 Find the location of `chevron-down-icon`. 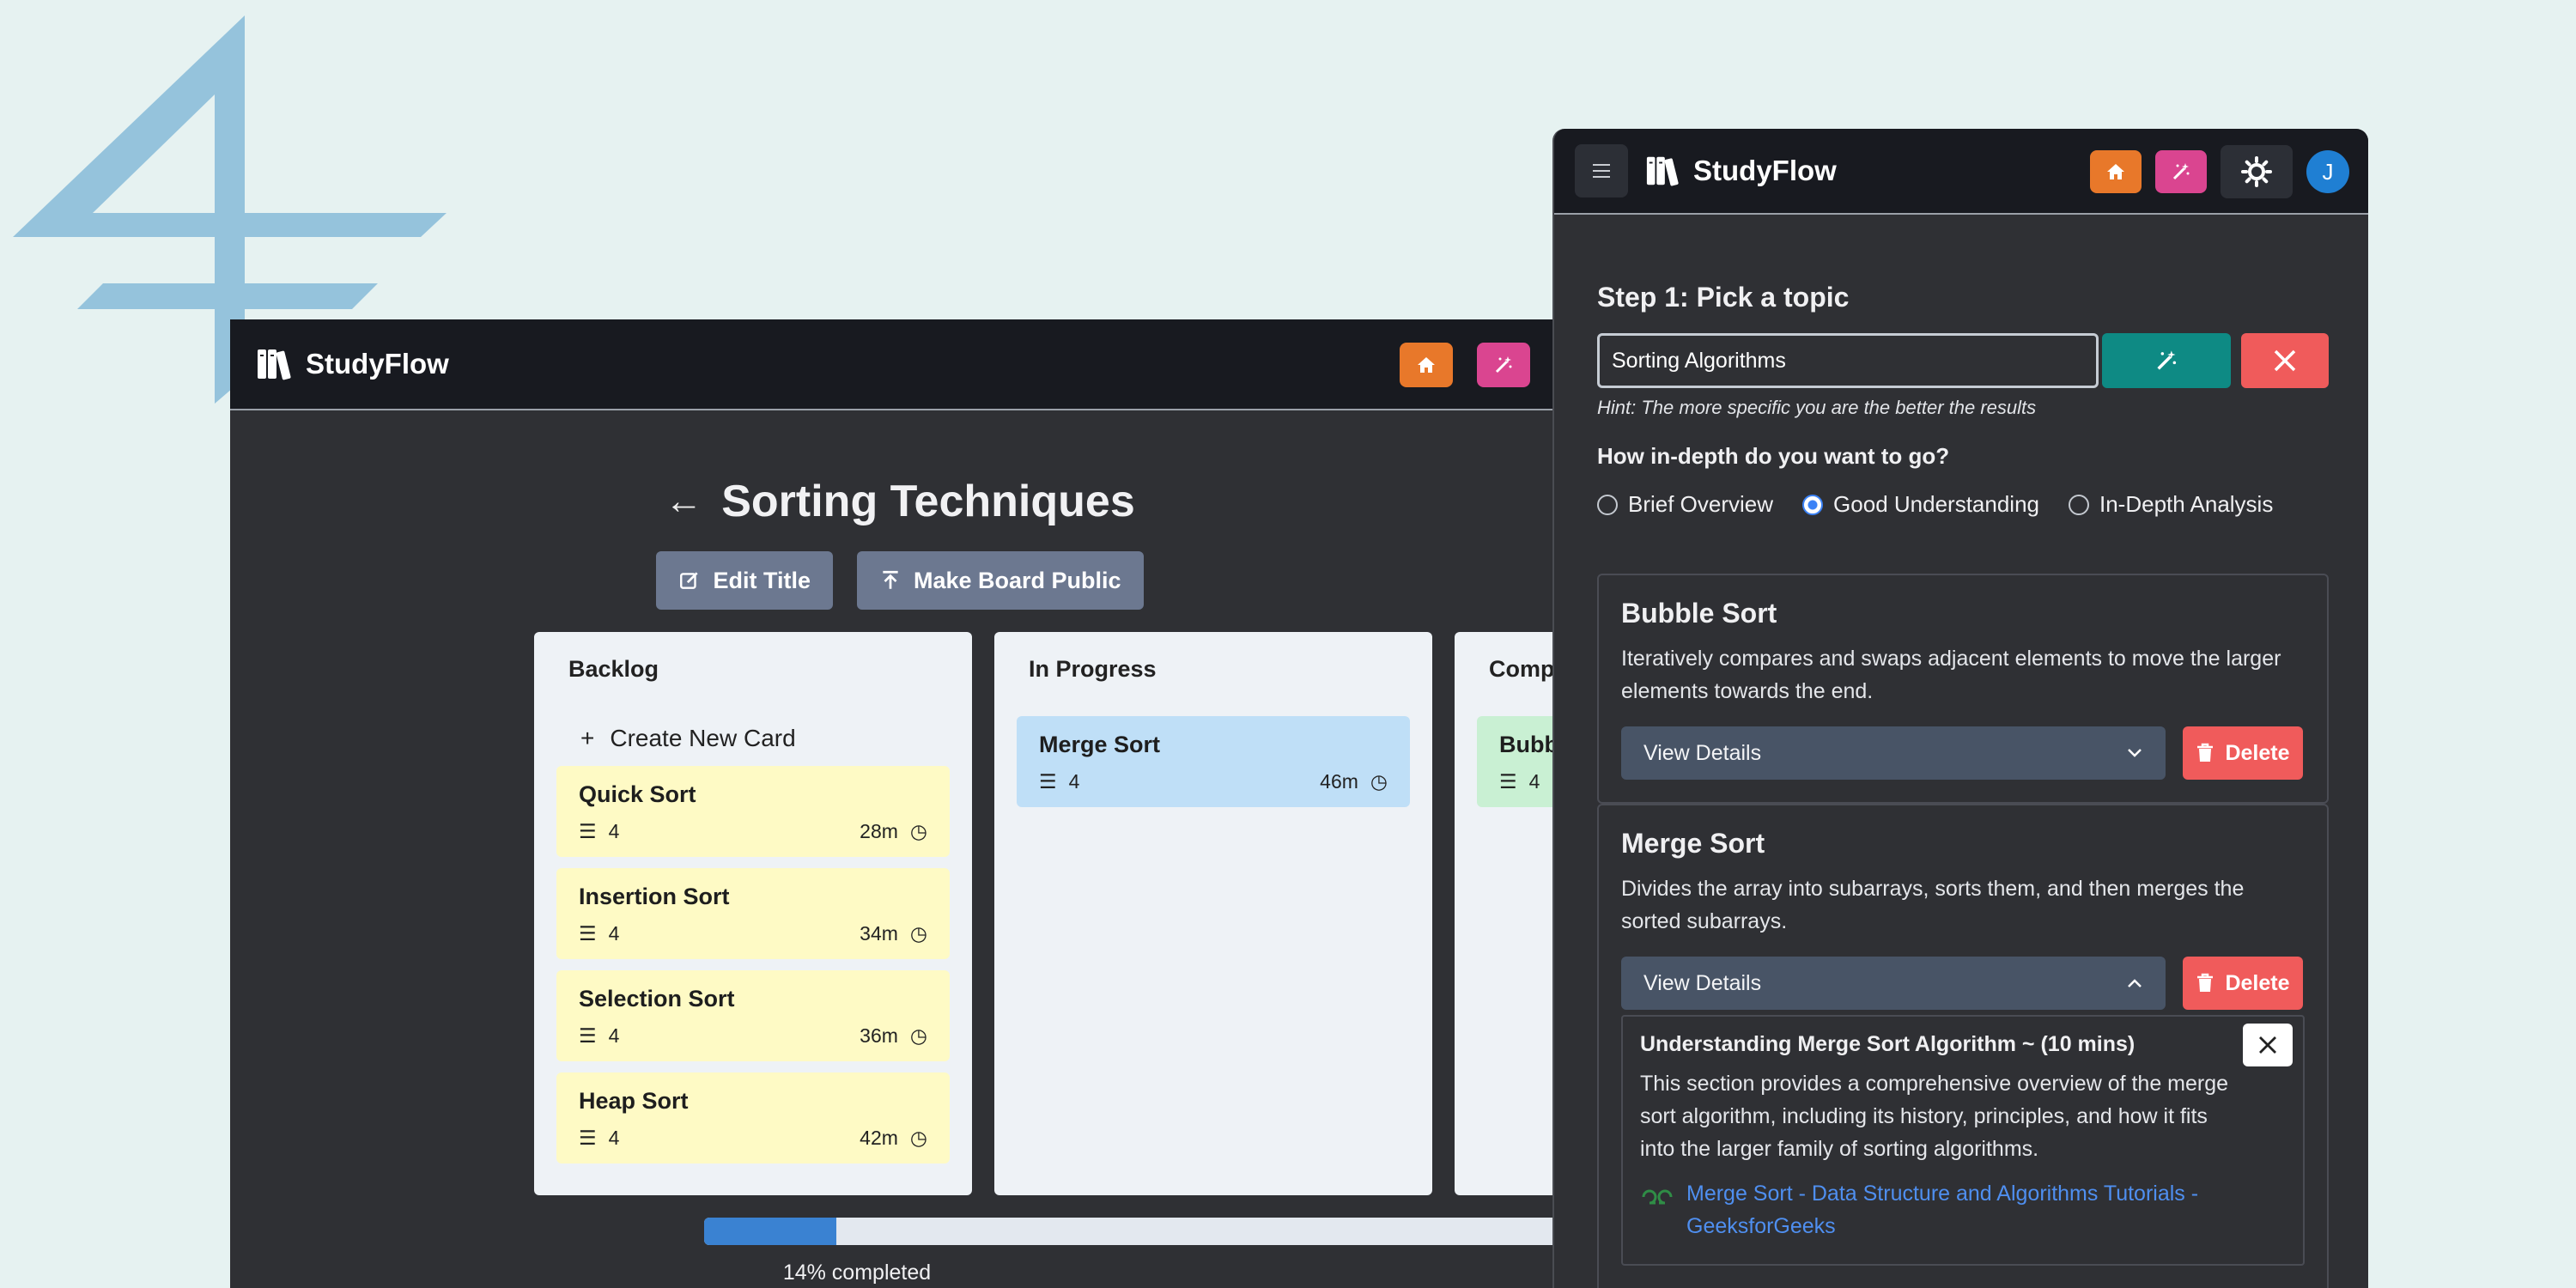

chevron-down-icon is located at coordinates (2135, 753).